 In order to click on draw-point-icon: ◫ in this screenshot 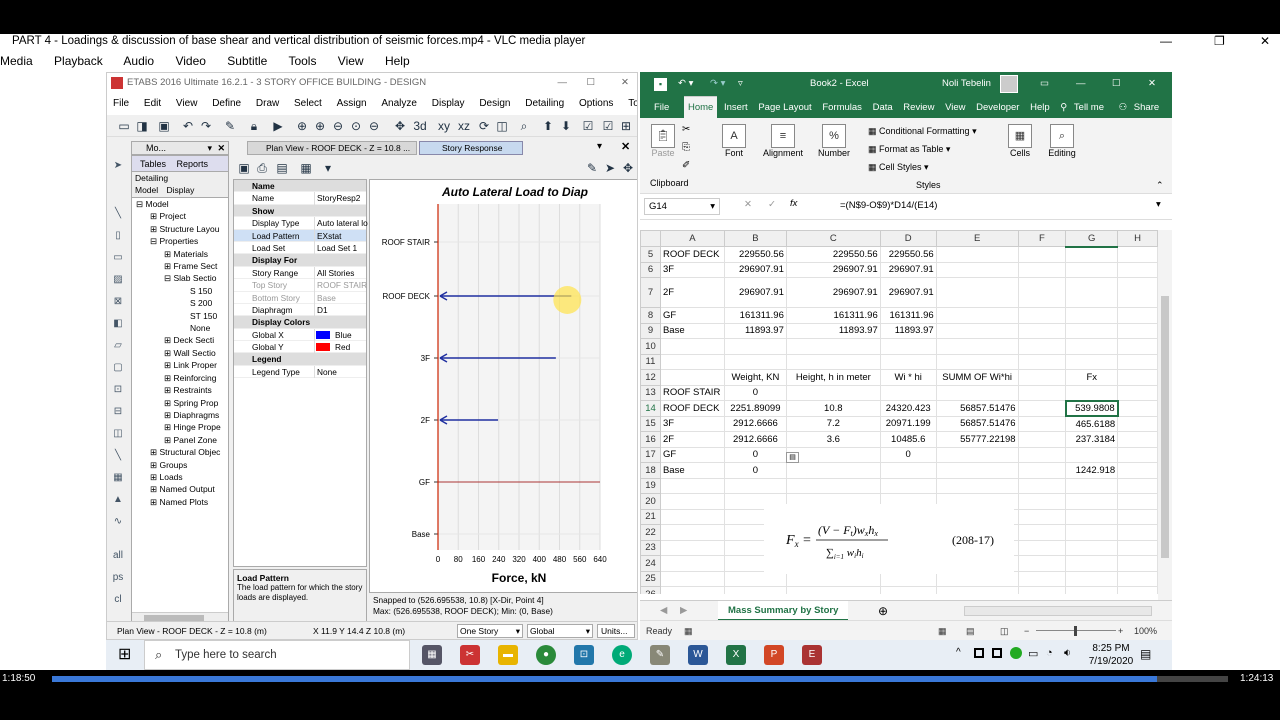, I will do `click(118, 434)`.